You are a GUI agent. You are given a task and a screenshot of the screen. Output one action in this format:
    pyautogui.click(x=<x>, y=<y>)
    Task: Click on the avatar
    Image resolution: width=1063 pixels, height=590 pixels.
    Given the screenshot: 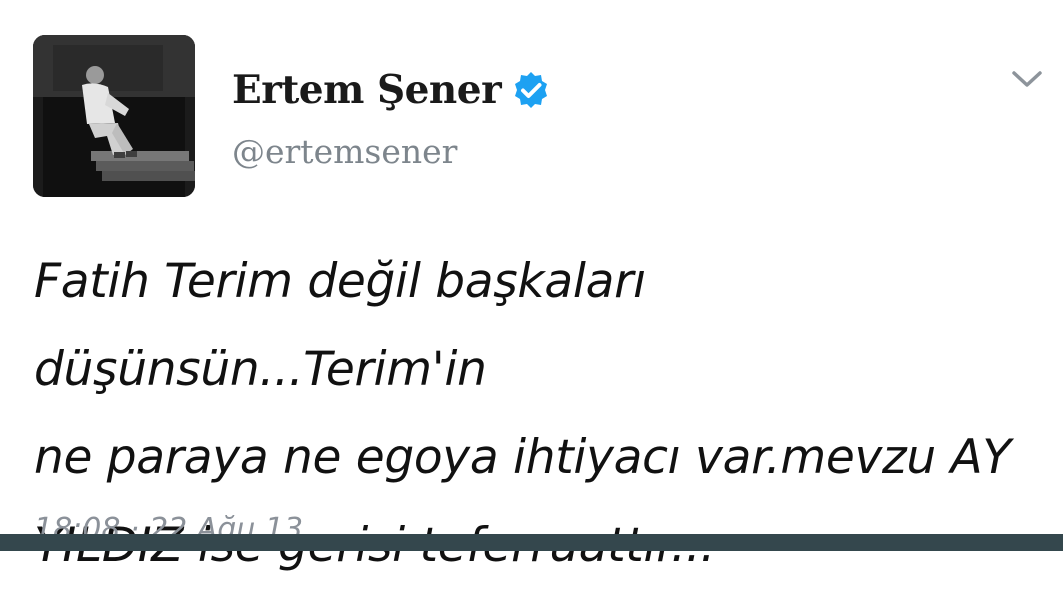 What is the action you would take?
    pyautogui.click(x=114, y=116)
    